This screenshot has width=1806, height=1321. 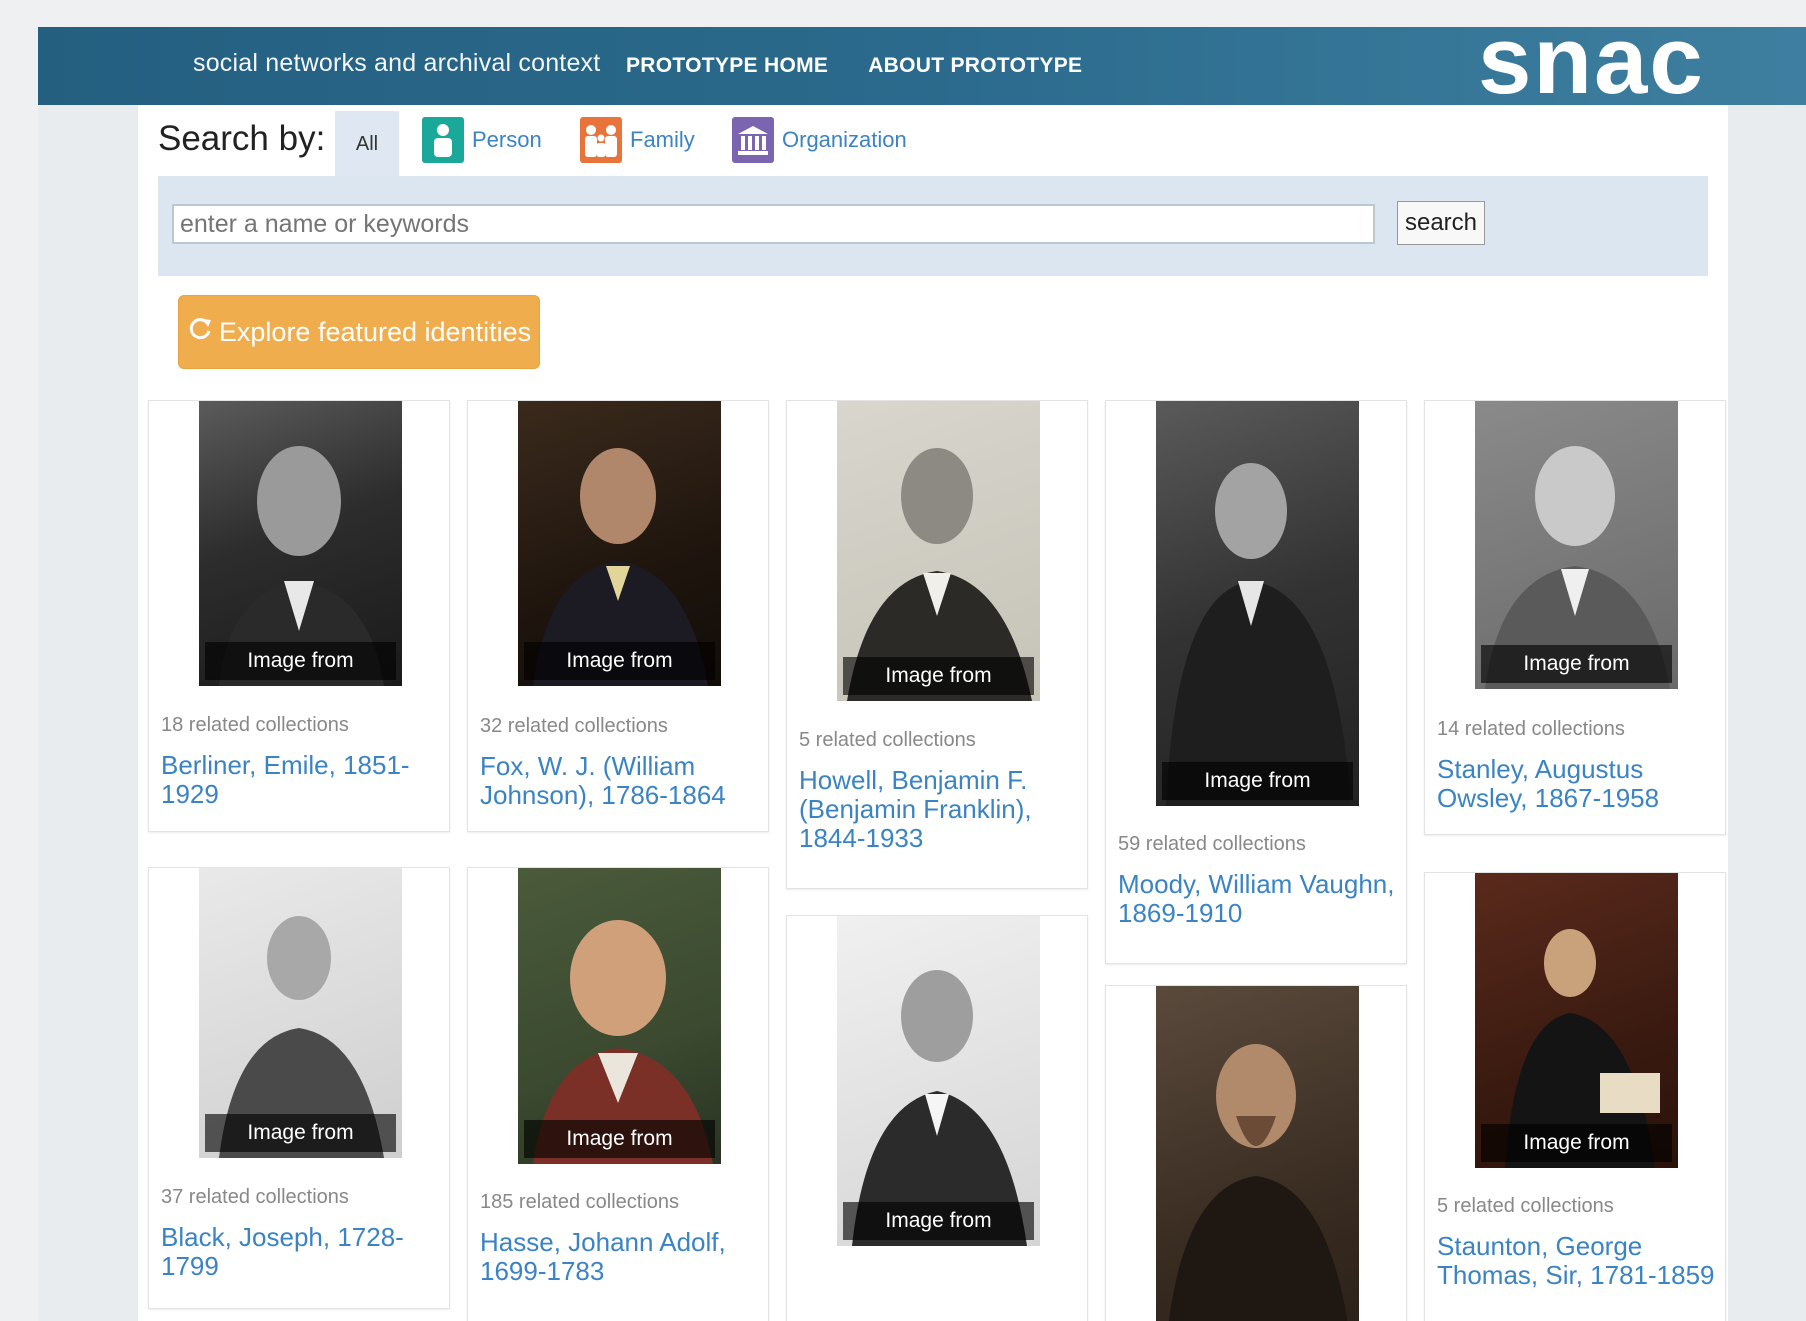 I want to click on identity-name-link: Hasse, Johann Adolf, 1699-1783, so click(x=620, y=1257).